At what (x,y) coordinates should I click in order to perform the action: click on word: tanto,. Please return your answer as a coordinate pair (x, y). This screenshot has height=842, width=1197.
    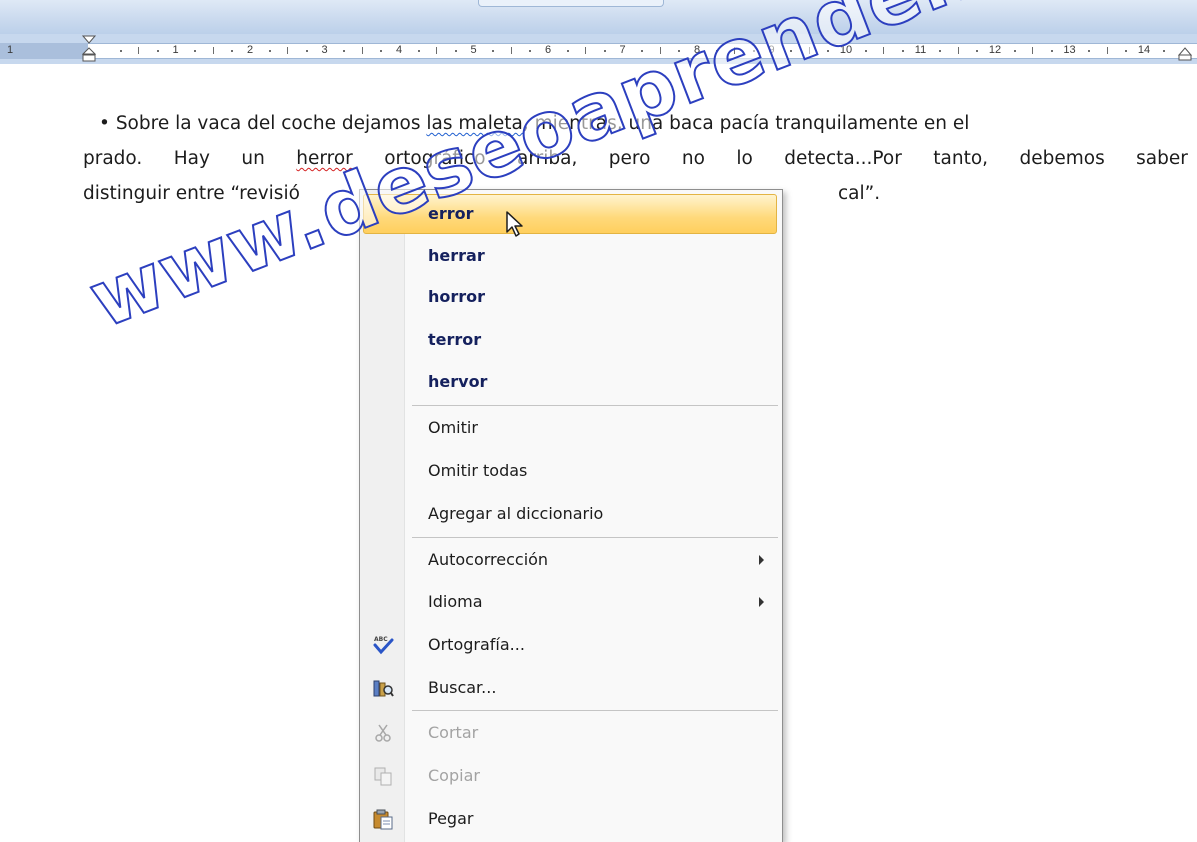
    Looking at the image, I should click on (961, 158).